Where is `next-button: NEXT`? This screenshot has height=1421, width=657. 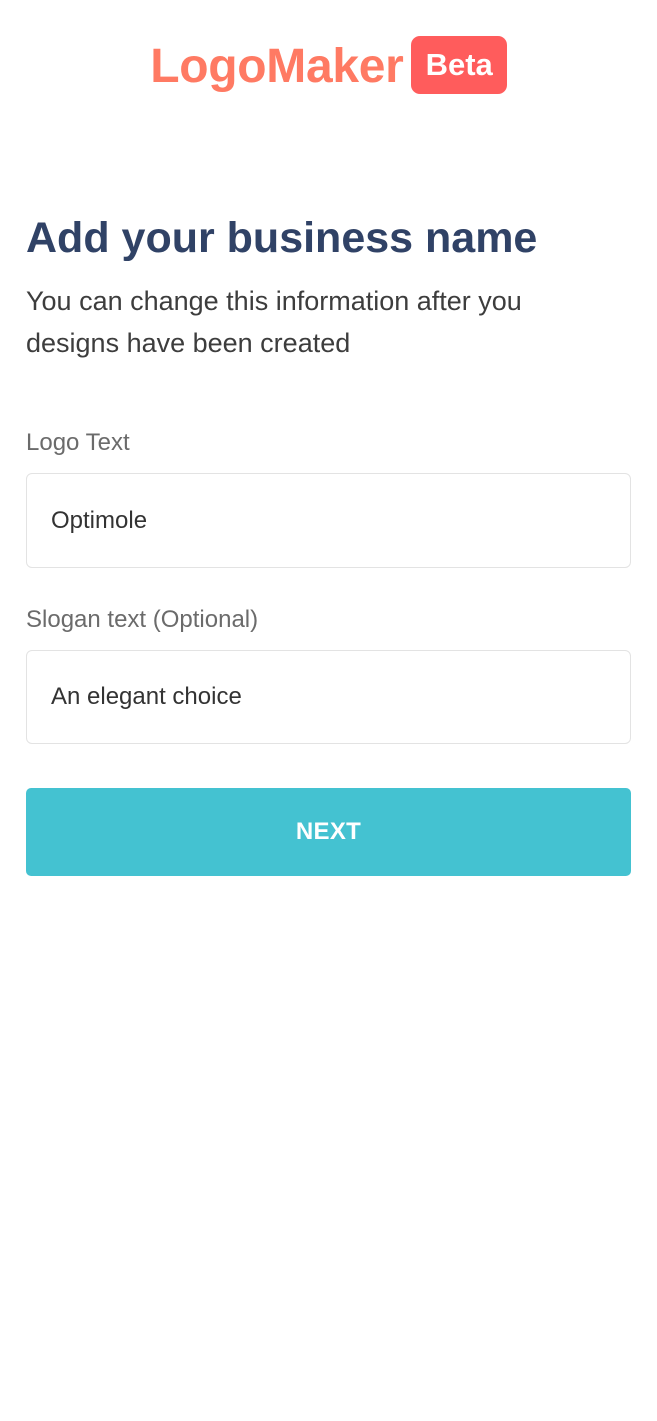 next-button: NEXT is located at coordinates (328, 832).